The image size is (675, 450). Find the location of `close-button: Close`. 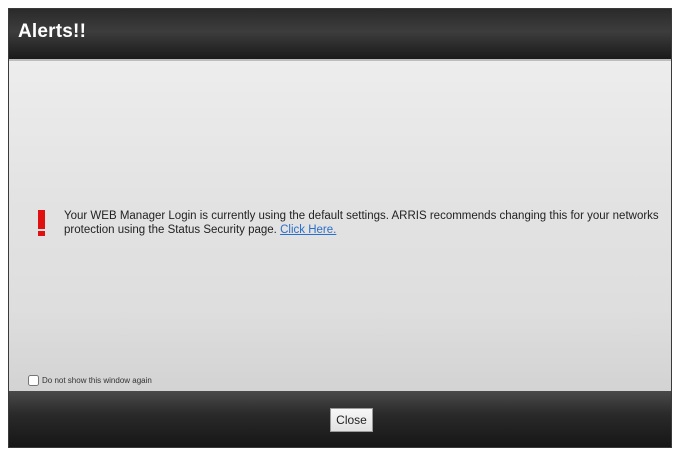

close-button: Close is located at coordinates (351, 420).